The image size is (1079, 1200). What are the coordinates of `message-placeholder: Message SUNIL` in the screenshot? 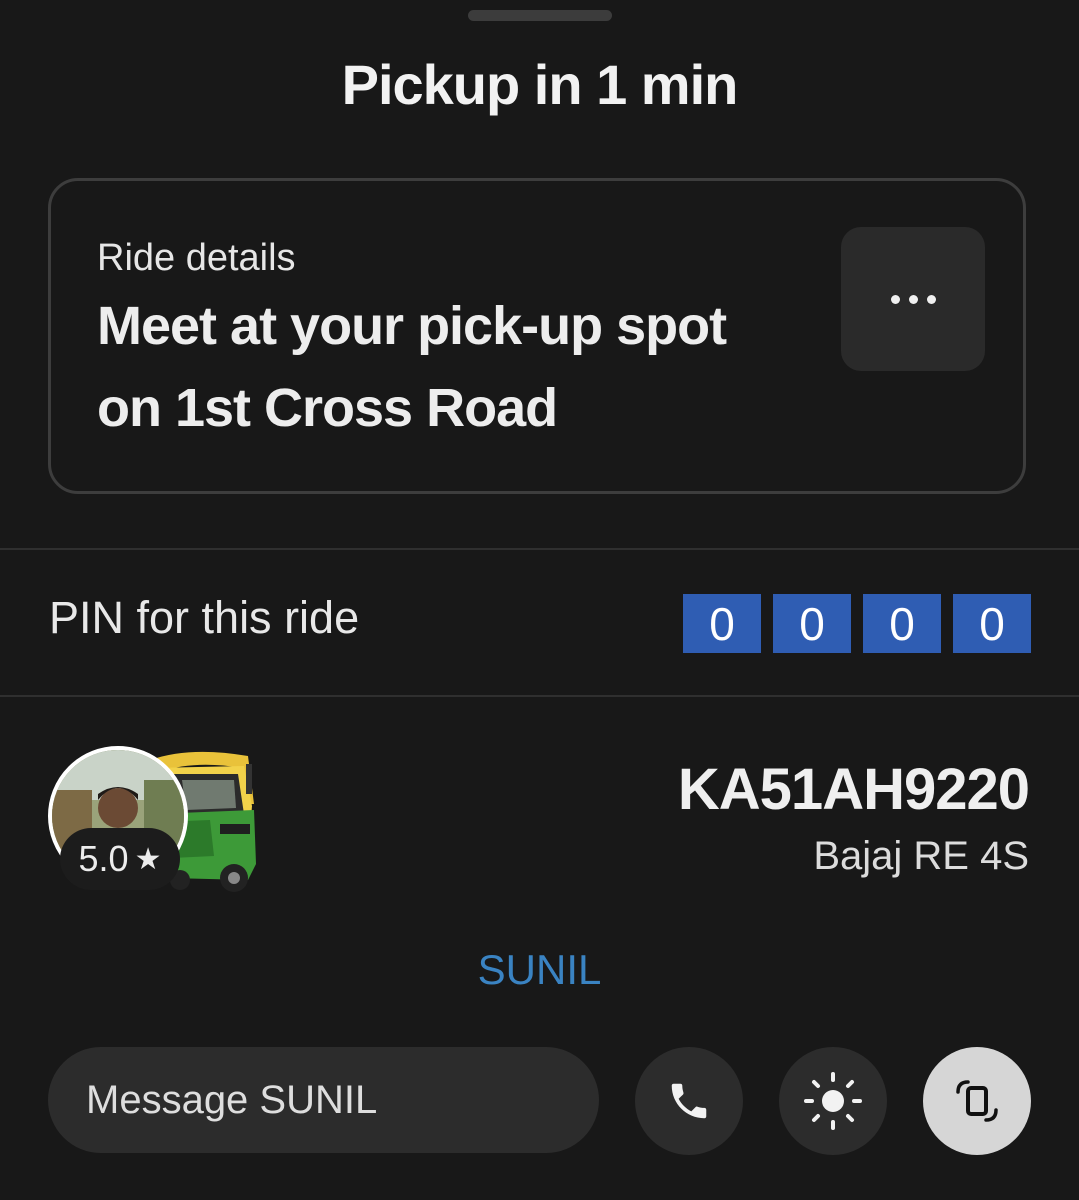 It's located at (232, 1099).